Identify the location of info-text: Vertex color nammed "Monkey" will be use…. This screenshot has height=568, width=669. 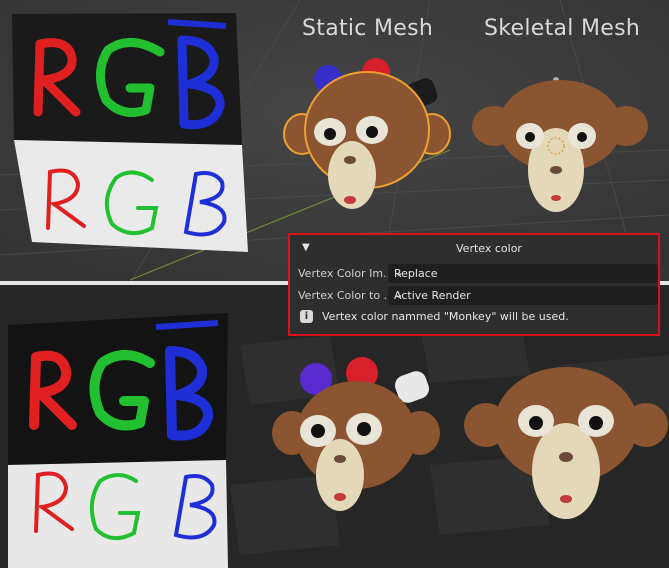
(445, 316).